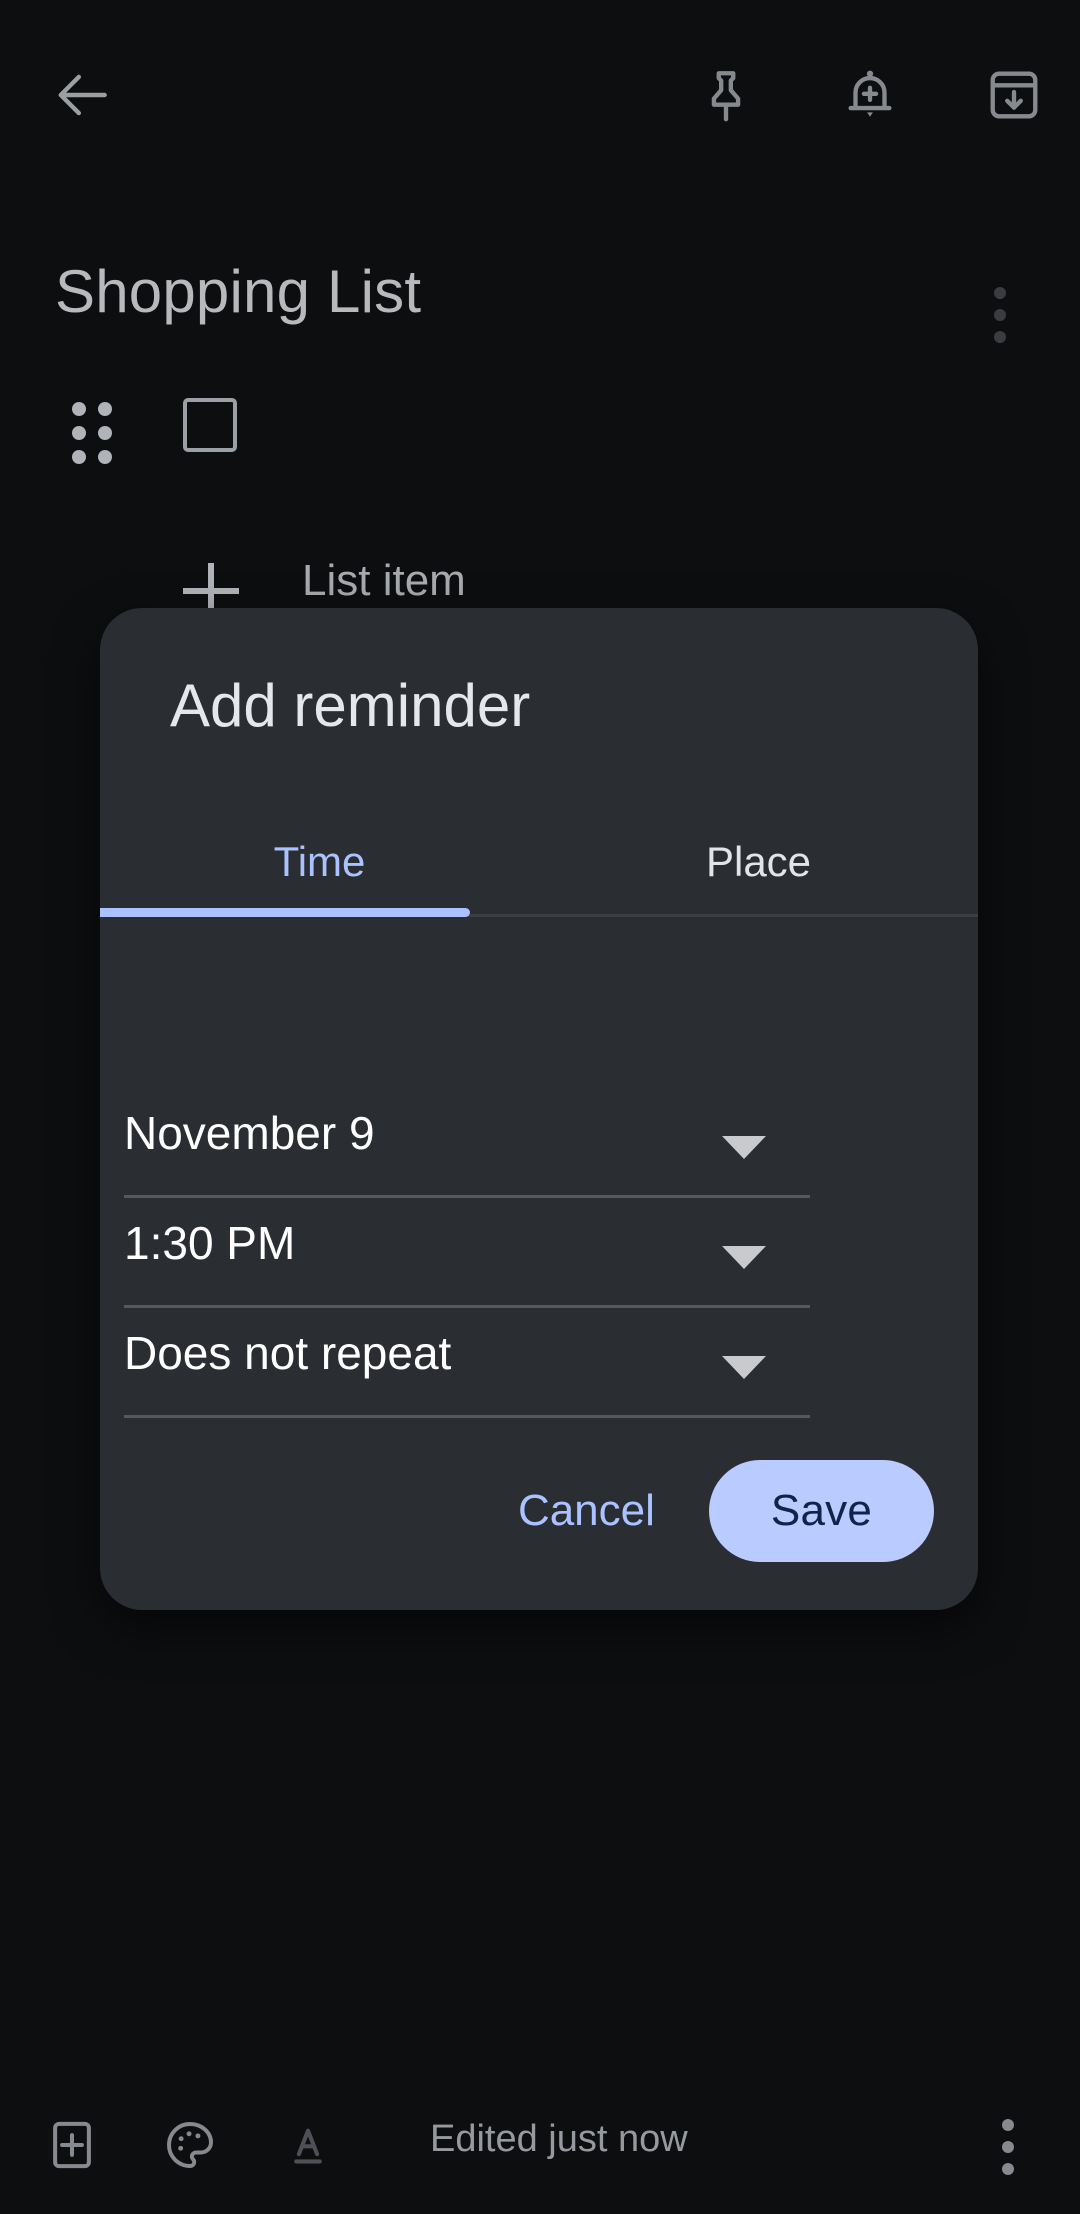 Image resolution: width=1080 pixels, height=2214 pixels. I want to click on archive-icon, so click(1014, 95).